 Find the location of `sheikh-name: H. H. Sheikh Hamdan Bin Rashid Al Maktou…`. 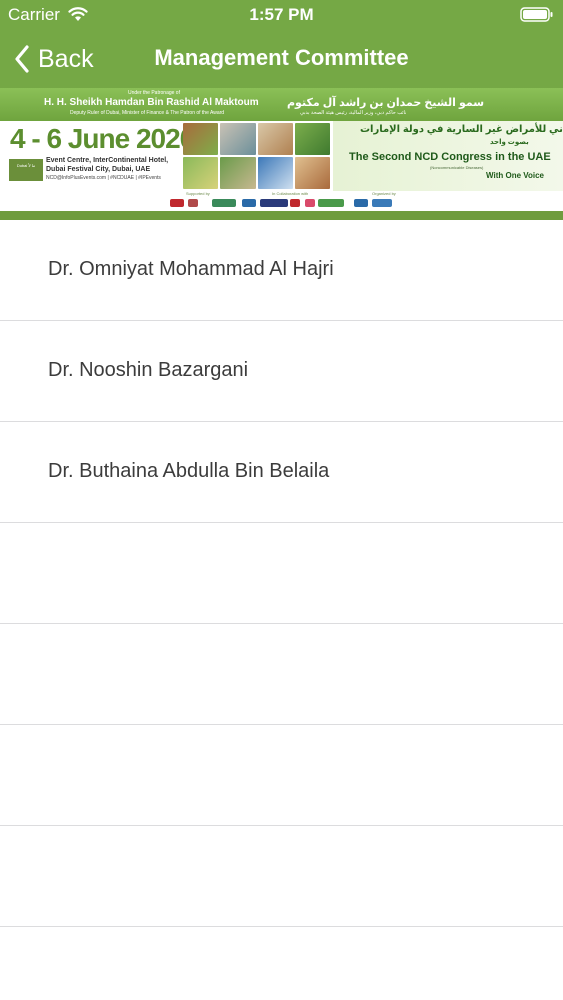

sheikh-name: H. H. Sheikh Hamdan Bin Rashid Al Maktou… is located at coordinates (151, 102).